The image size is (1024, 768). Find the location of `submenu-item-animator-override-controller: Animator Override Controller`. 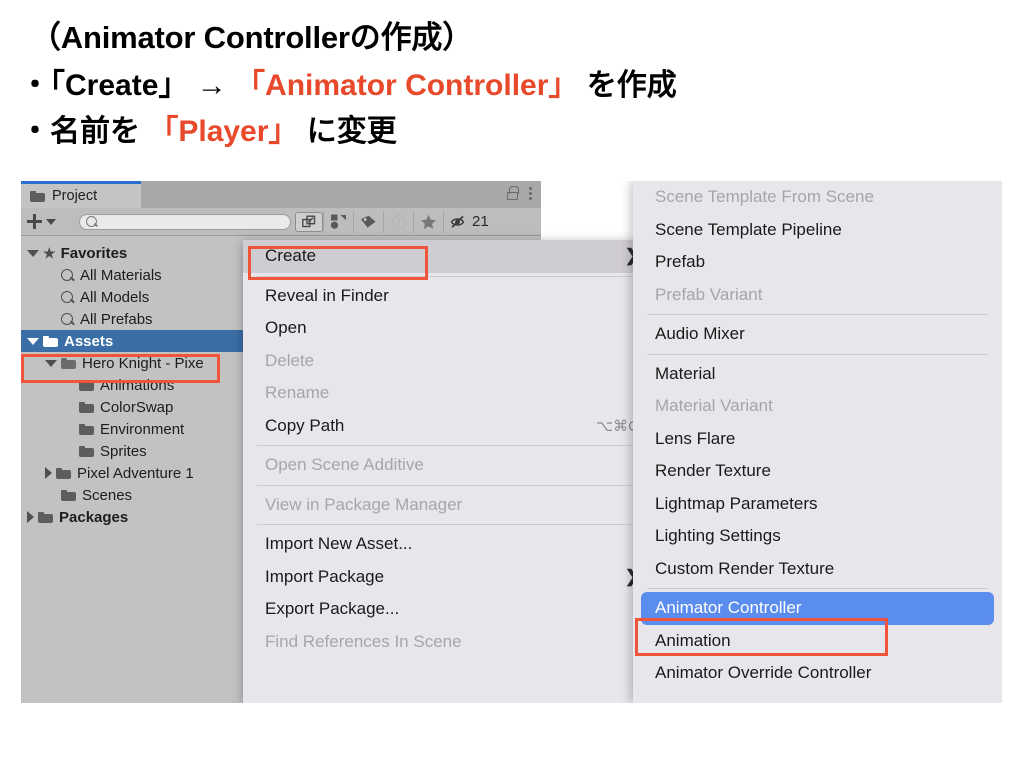

submenu-item-animator-override-controller: Animator Override Controller is located at coordinates (817, 673).